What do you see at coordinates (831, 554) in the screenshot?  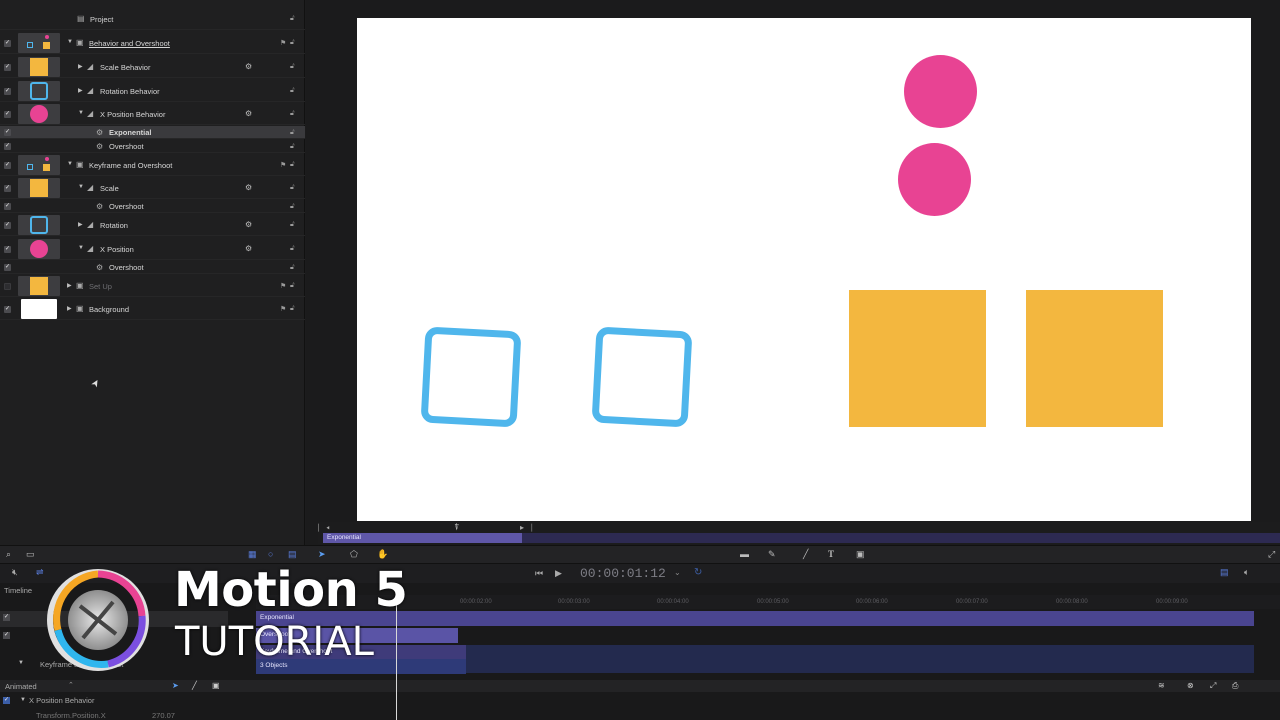 I see `text-tool-icon: T` at bounding box center [831, 554].